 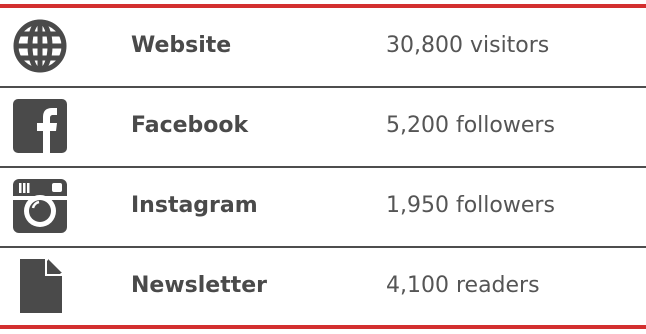 What do you see at coordinates (40, 206) in the screenshot?
I see `instagram-icon` at bounding box center [40, 206].